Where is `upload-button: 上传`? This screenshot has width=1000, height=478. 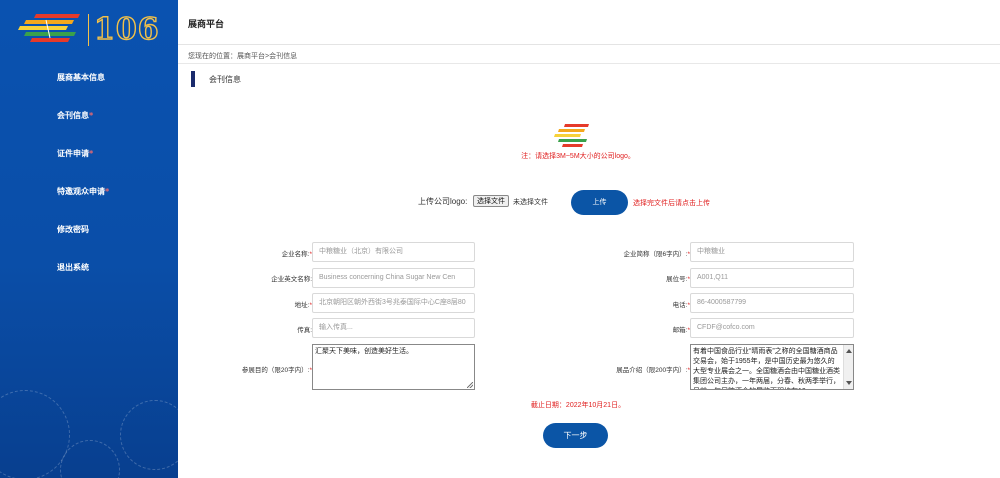 upload-button: 上传 is located at coordinates (599, 202).